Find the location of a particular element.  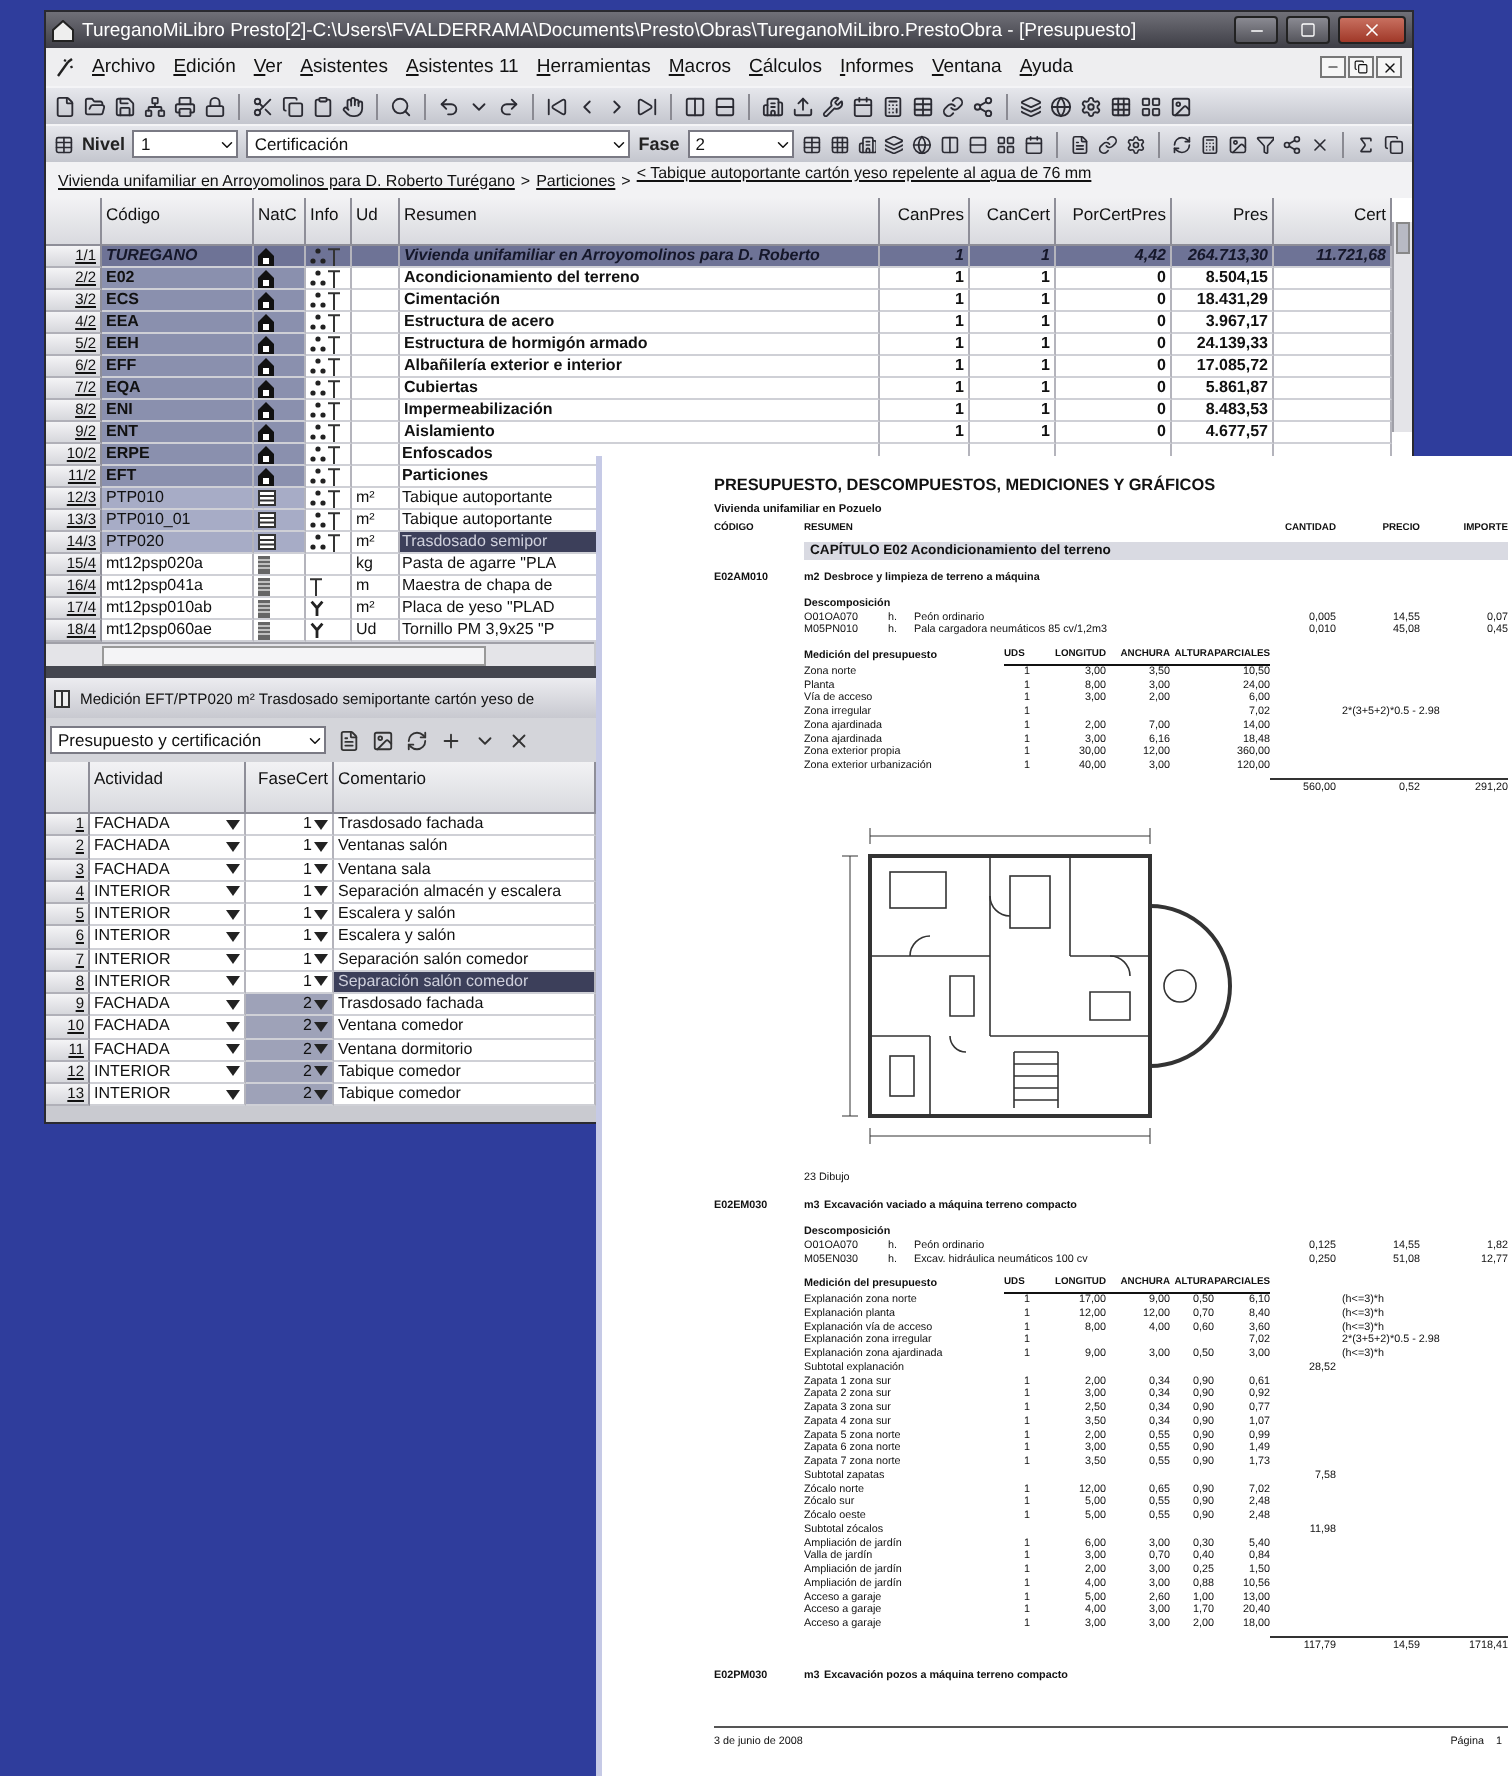

maximize-button is located at coordinates (1308, 30).